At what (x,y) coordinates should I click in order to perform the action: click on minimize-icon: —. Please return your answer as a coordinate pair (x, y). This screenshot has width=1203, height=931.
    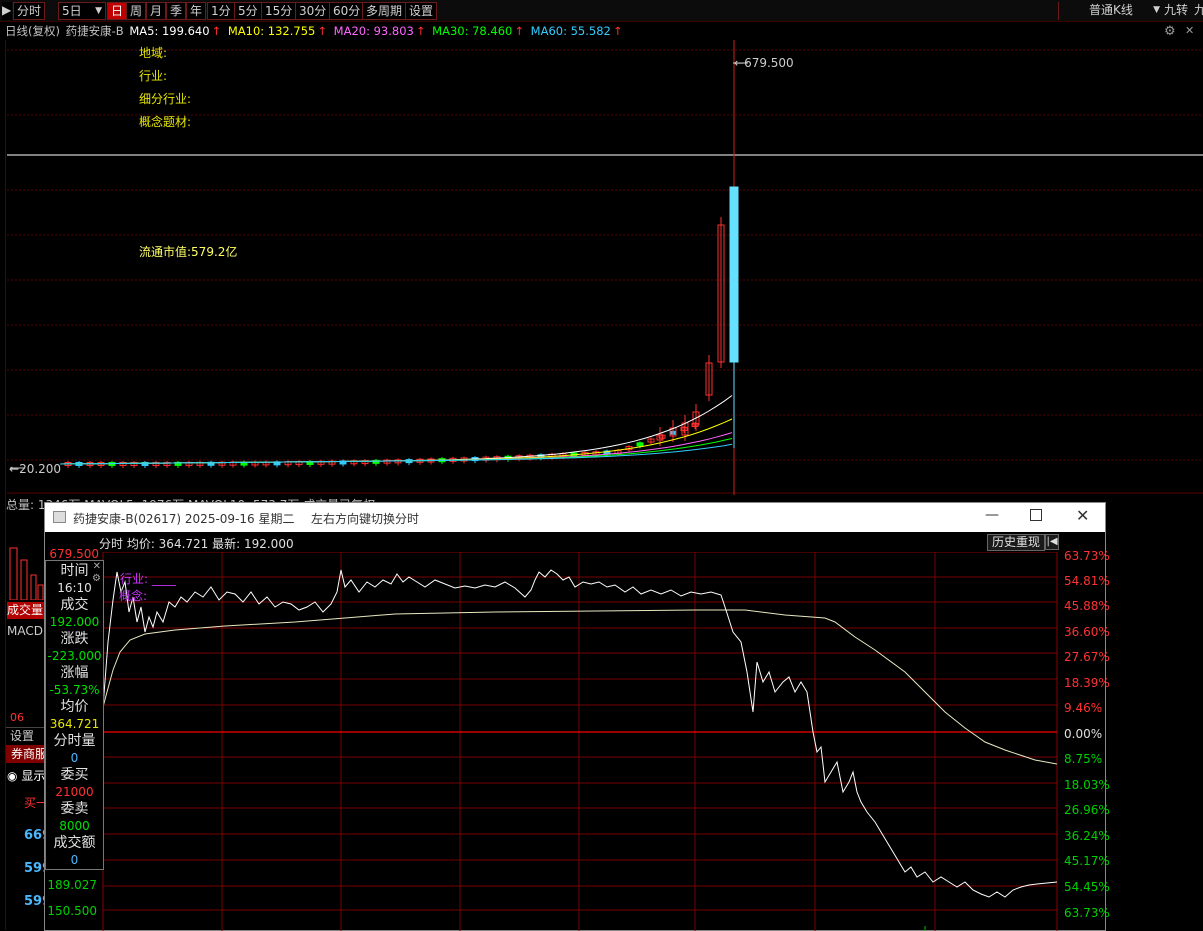
    Looking at the image, I should click on (992, 515).